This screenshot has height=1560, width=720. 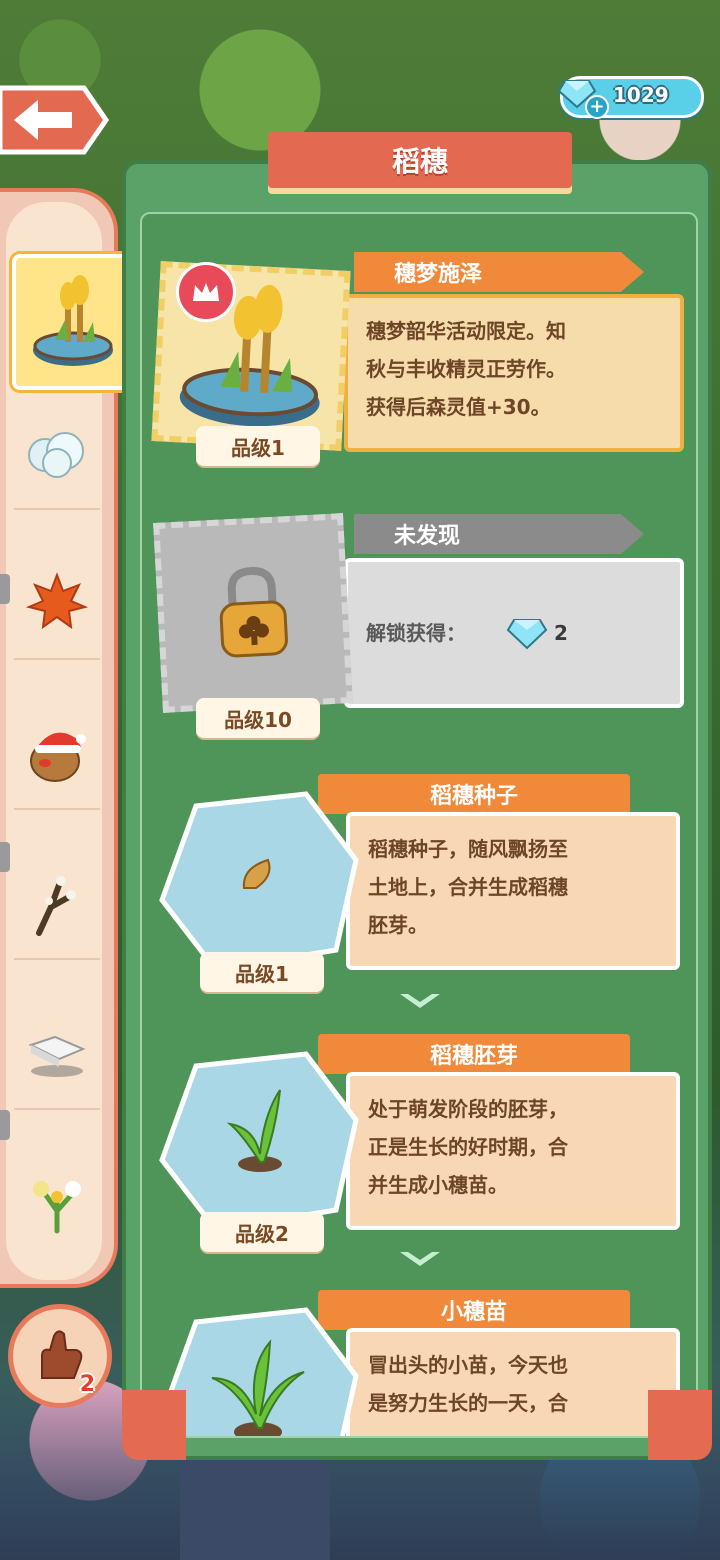 I want to click on unlock-label: 解锁获得：, so click(x=416, y=633).